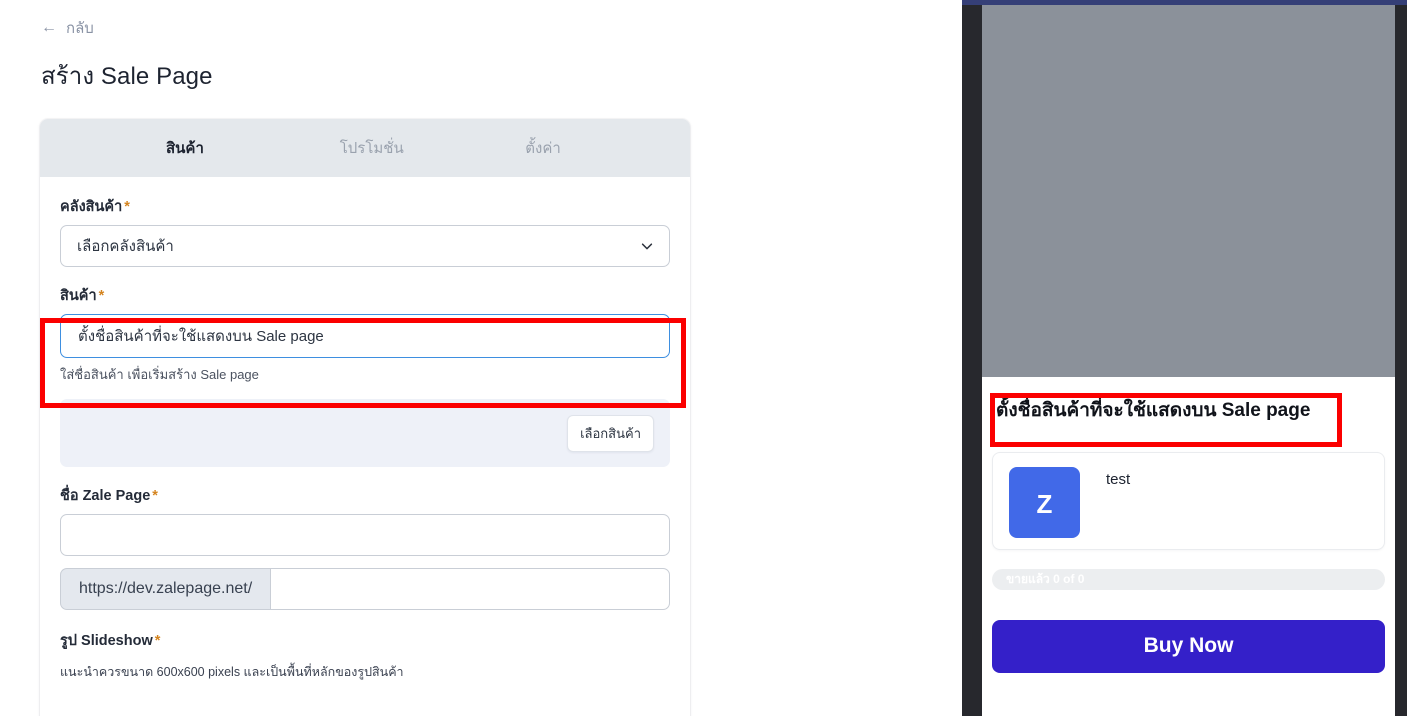  What do you see at coordinates (425, 148) in the screenshot?
I see `tab-promotions: โปรโมชั่น` at bounding box center [425, 148].